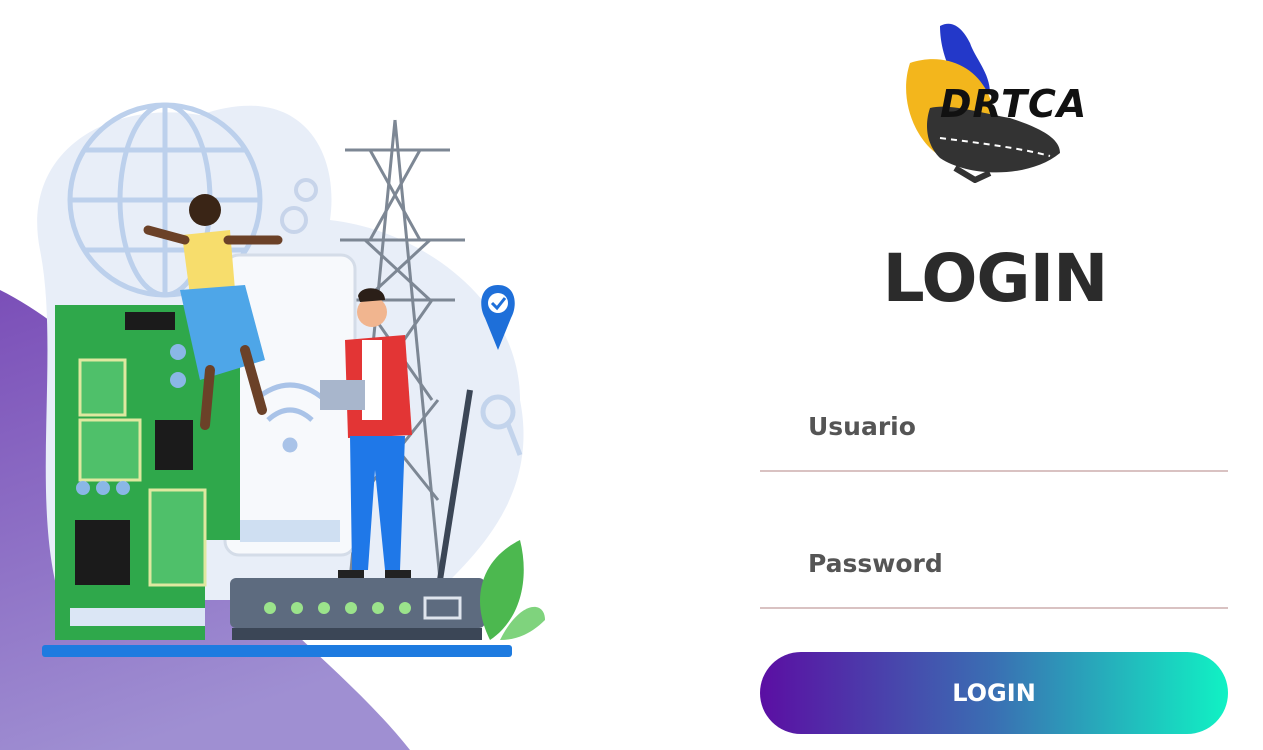  What do you see at coordinates (1008, 563) in the screenshot?
I see `password-input` at bounding box center [1008, 563].